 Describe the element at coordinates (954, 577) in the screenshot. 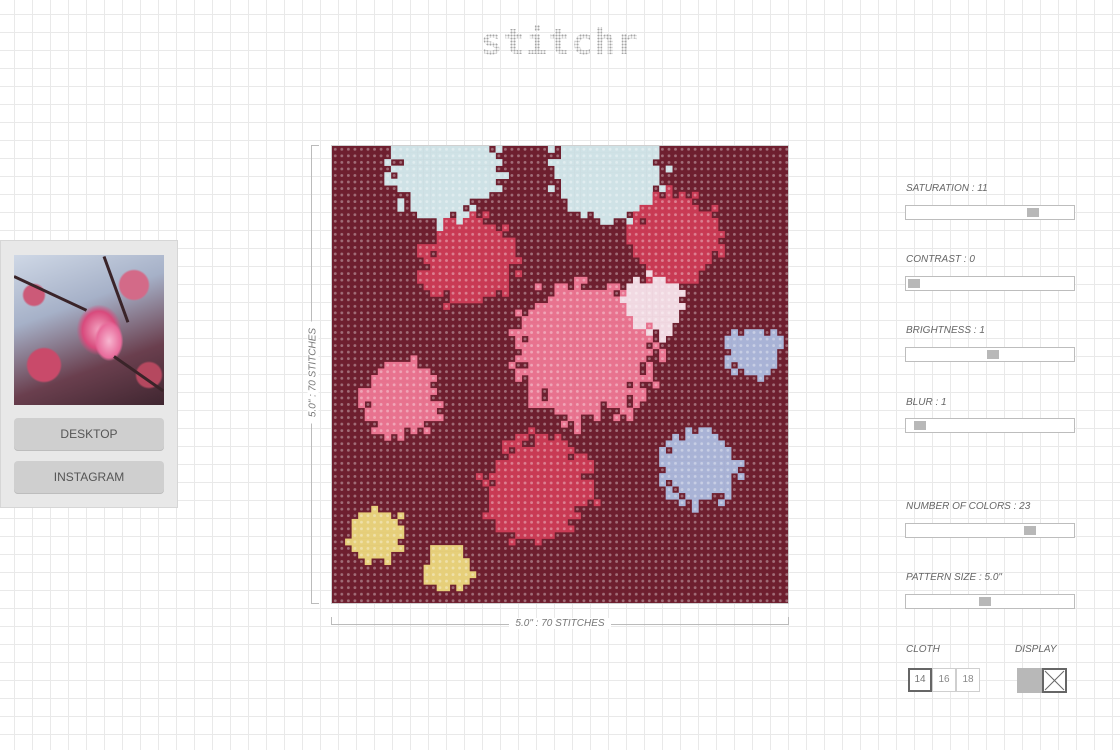

I see `pattern-size-label: PATTERN SIZE : 5.0"` at that location.